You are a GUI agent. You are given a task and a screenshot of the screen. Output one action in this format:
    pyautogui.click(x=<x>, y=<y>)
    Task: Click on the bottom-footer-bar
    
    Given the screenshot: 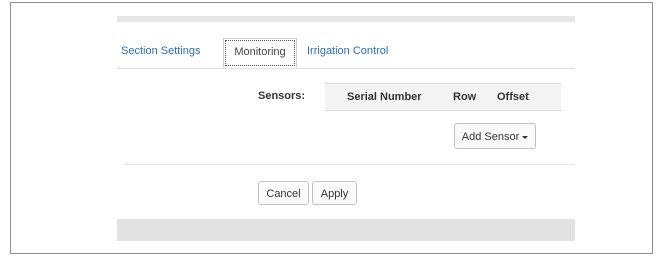 What is the action you would take?
    pyautogui.click(x=346, y=230)
    